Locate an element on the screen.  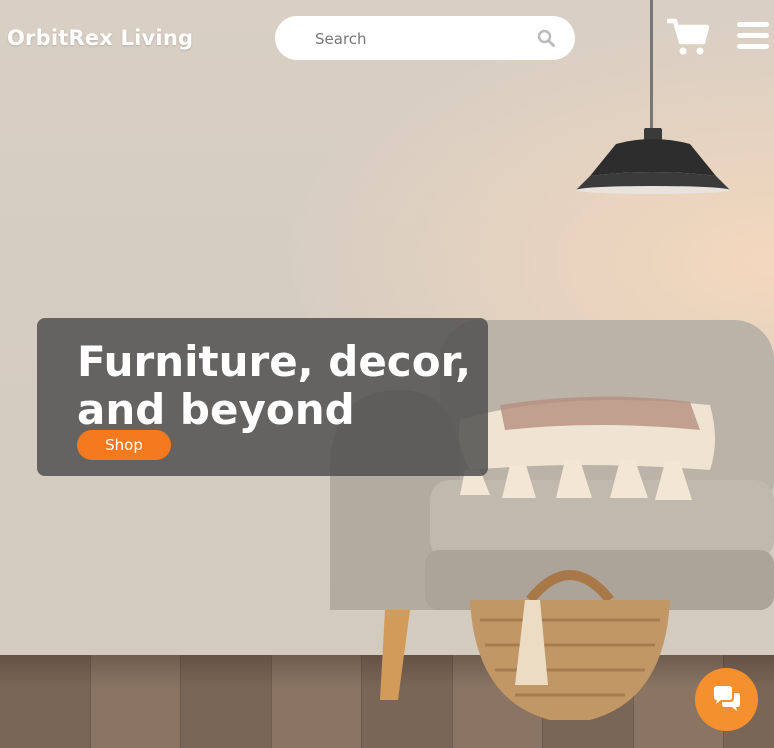
wicker-basket is located at coordinates (570, 645).